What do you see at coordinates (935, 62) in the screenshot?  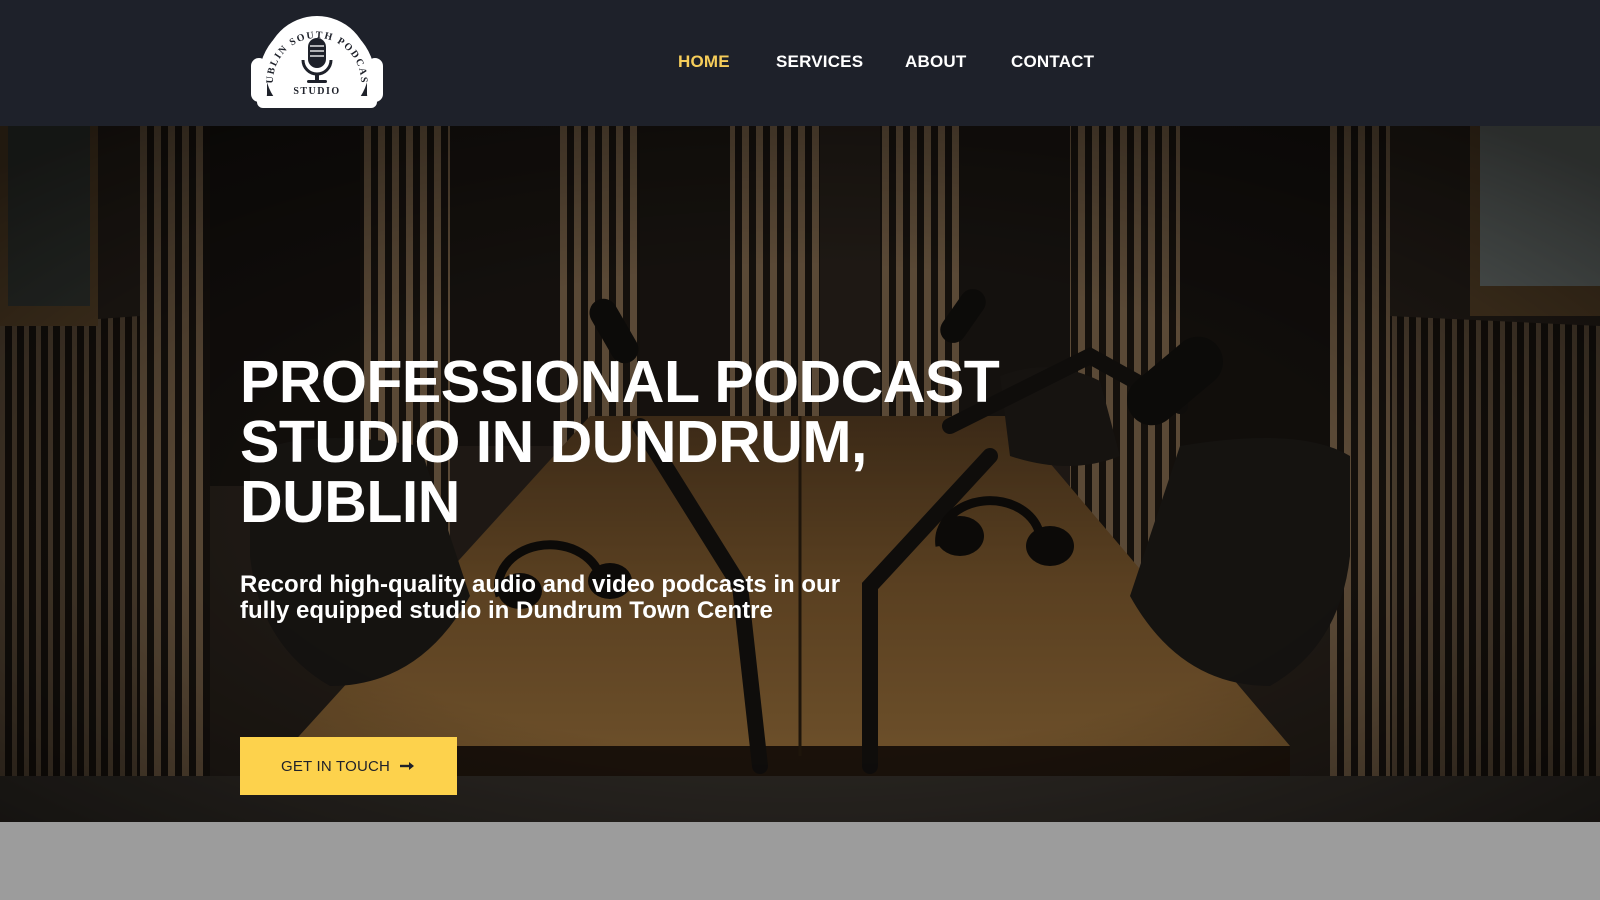 I see `nav-about: ABOUT` at bounding box center [935, 62].